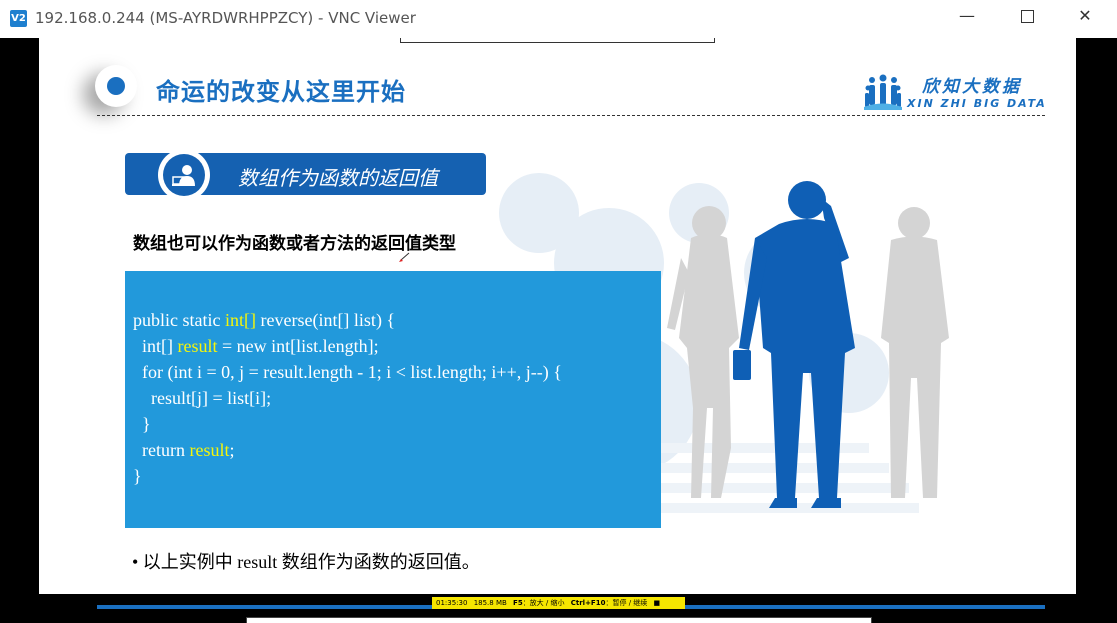 This screenshot has width=1117, height=623. What do you see at coordinates (18, 18) in the screenshot?
I see `vnc-viewer-icon: V2` at bounding box center [18, 18].